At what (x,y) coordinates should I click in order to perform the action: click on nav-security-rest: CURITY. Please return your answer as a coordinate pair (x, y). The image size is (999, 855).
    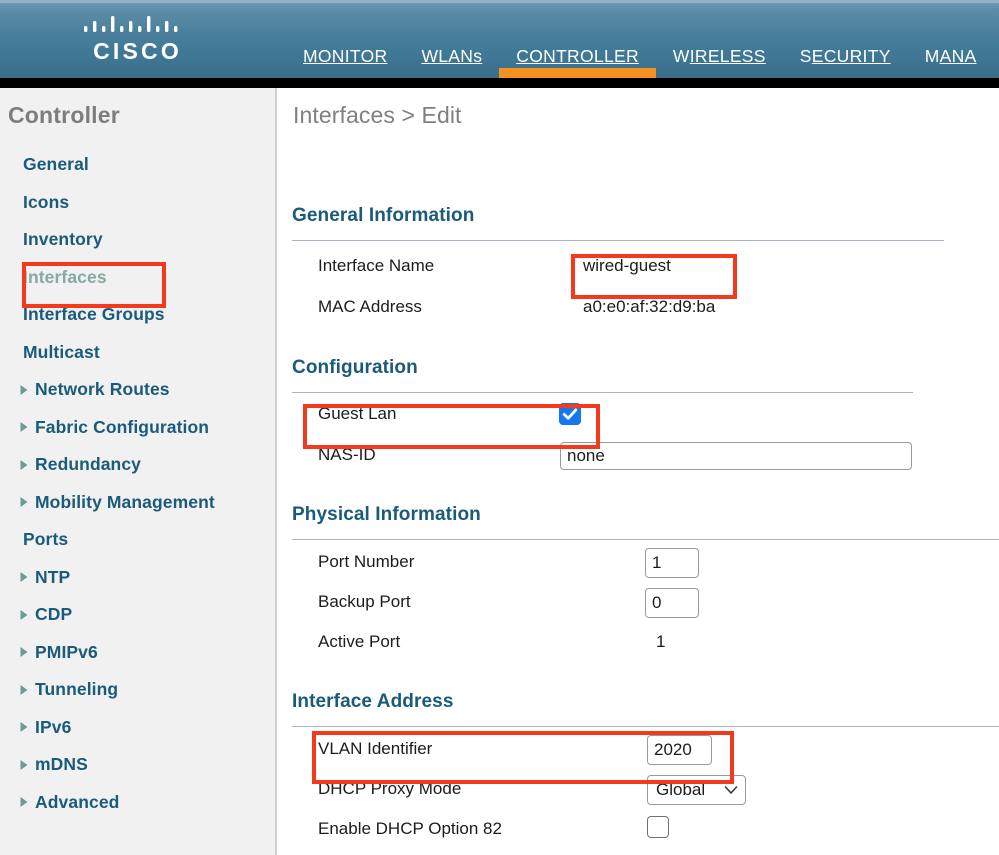
    Looking at the image, I should click on (857, 56).